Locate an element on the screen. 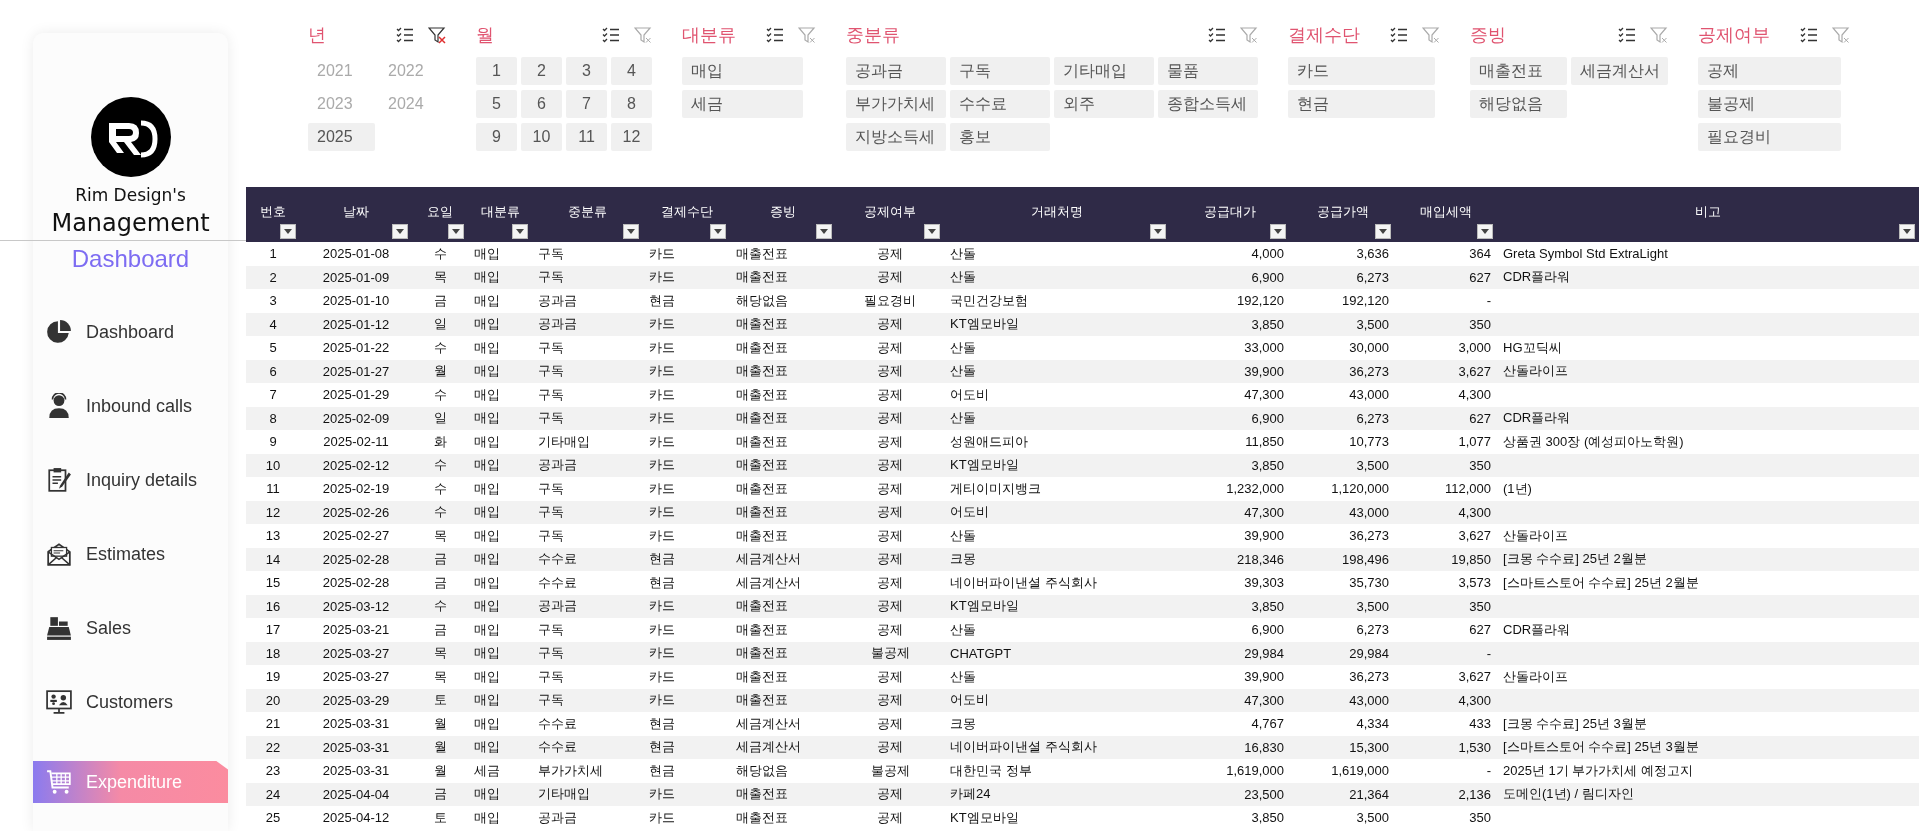  note-cell: 산돌라이프 is located at coordinates (1535, 676).